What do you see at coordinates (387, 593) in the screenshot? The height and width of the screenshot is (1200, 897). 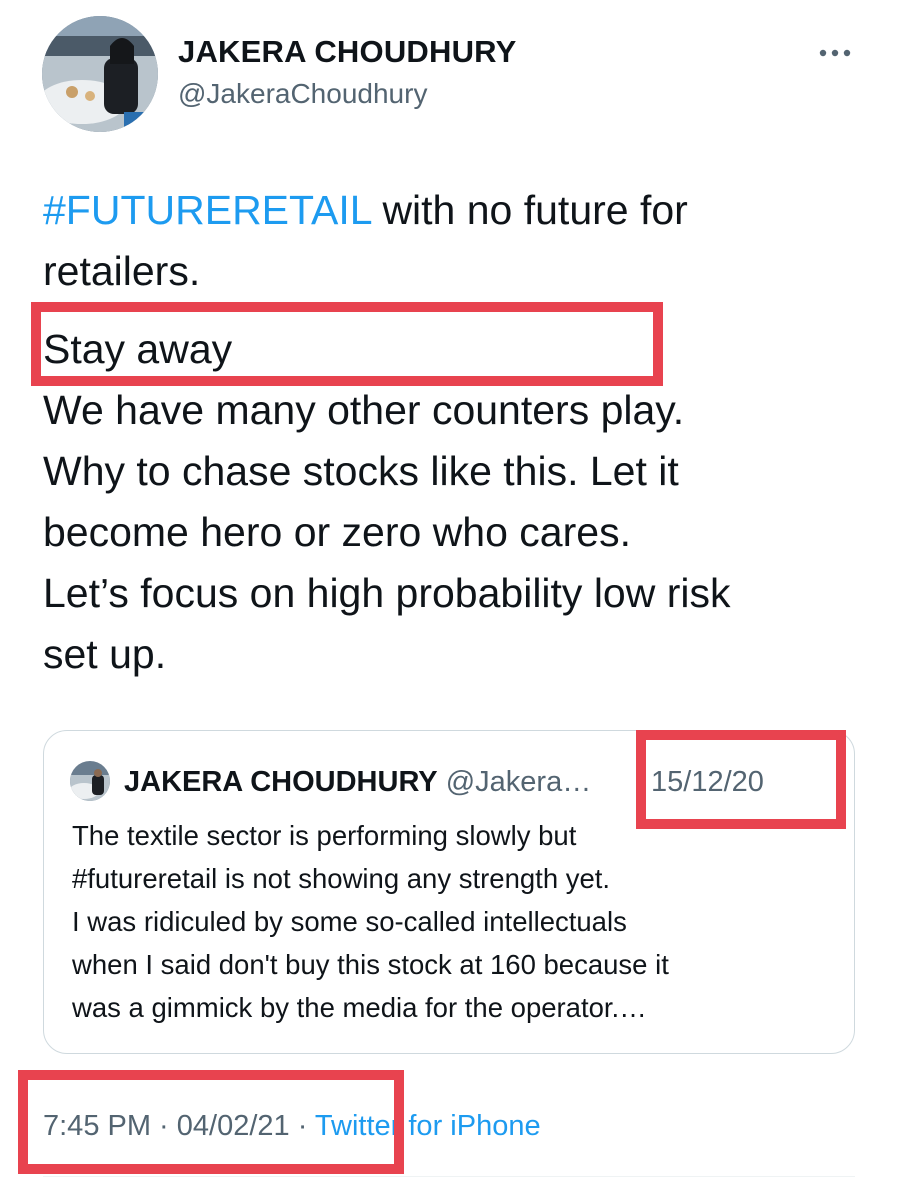 I see `tweet-line: Let’s focus on high probability low risk` at bounding box center [387, 593].